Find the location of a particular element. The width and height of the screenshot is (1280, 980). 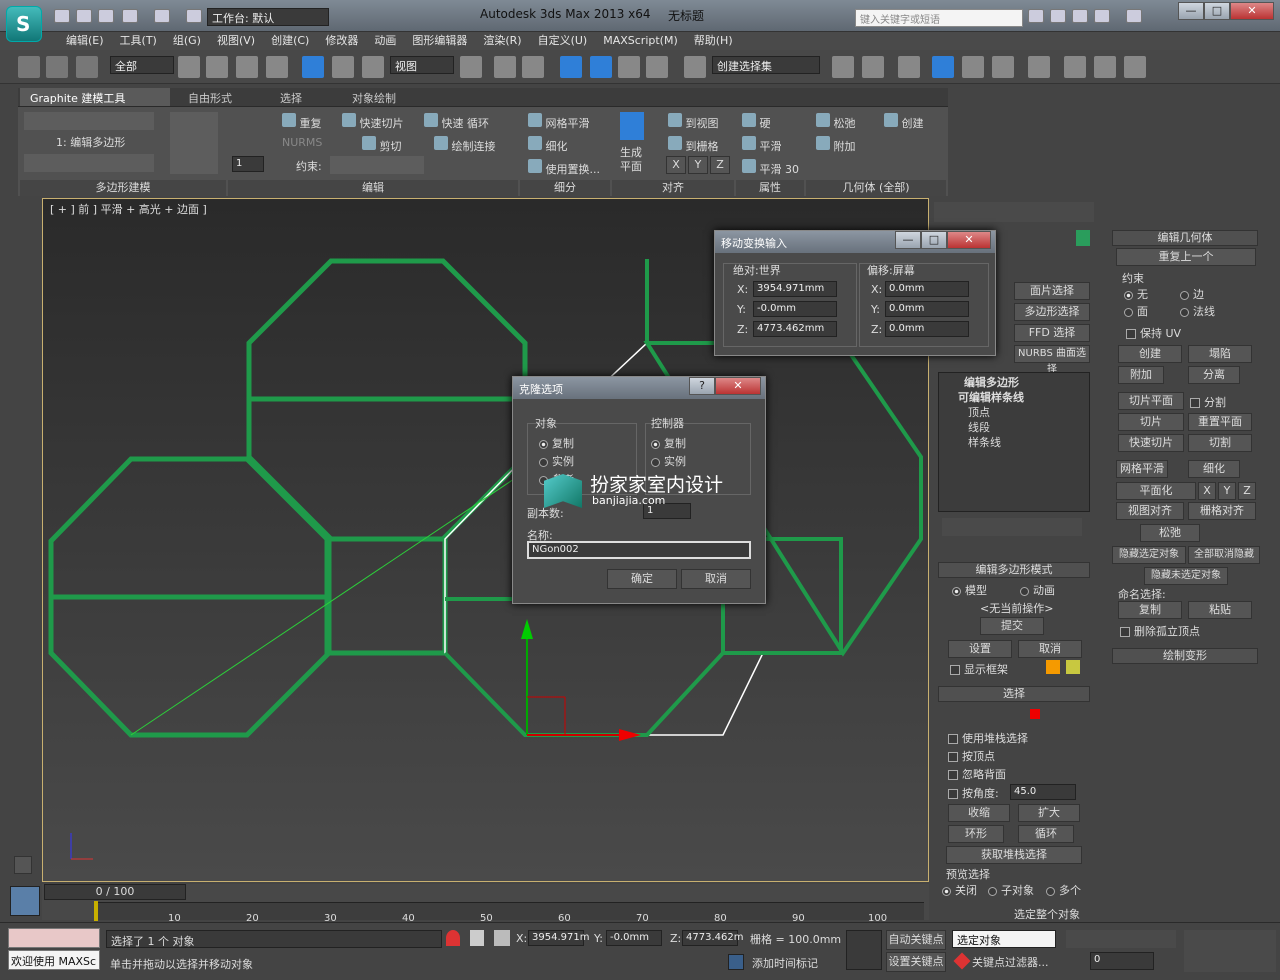

togrid-button: 到栅格 is located at coordinates (693, 145).